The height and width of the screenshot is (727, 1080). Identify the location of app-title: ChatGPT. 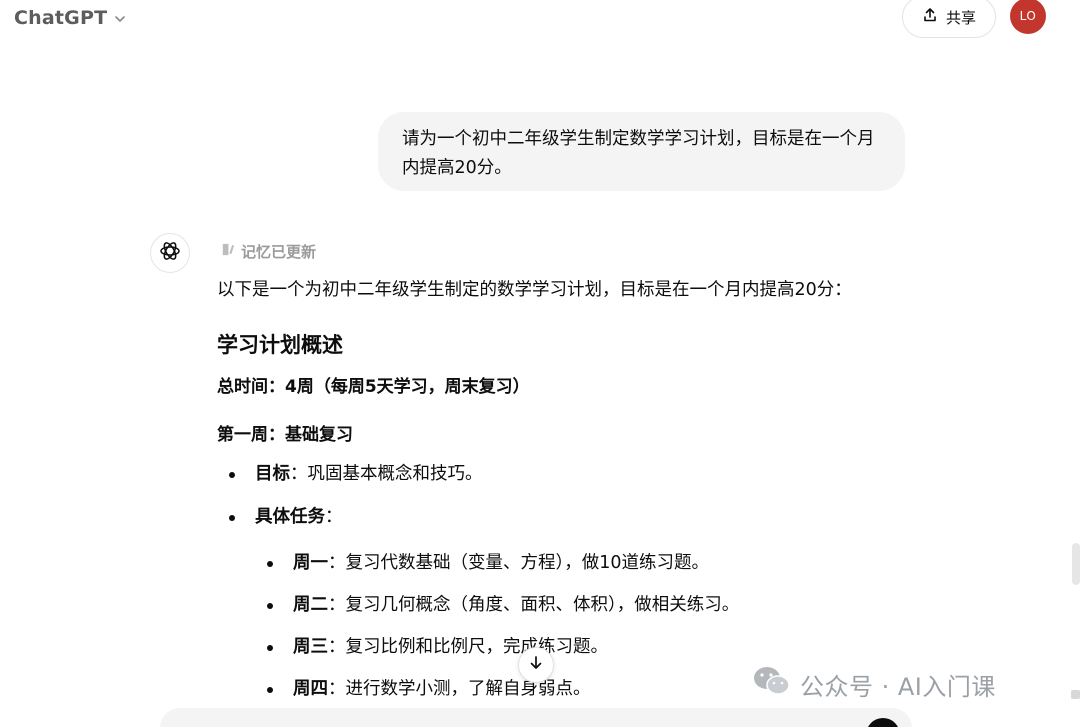
(61, 18).